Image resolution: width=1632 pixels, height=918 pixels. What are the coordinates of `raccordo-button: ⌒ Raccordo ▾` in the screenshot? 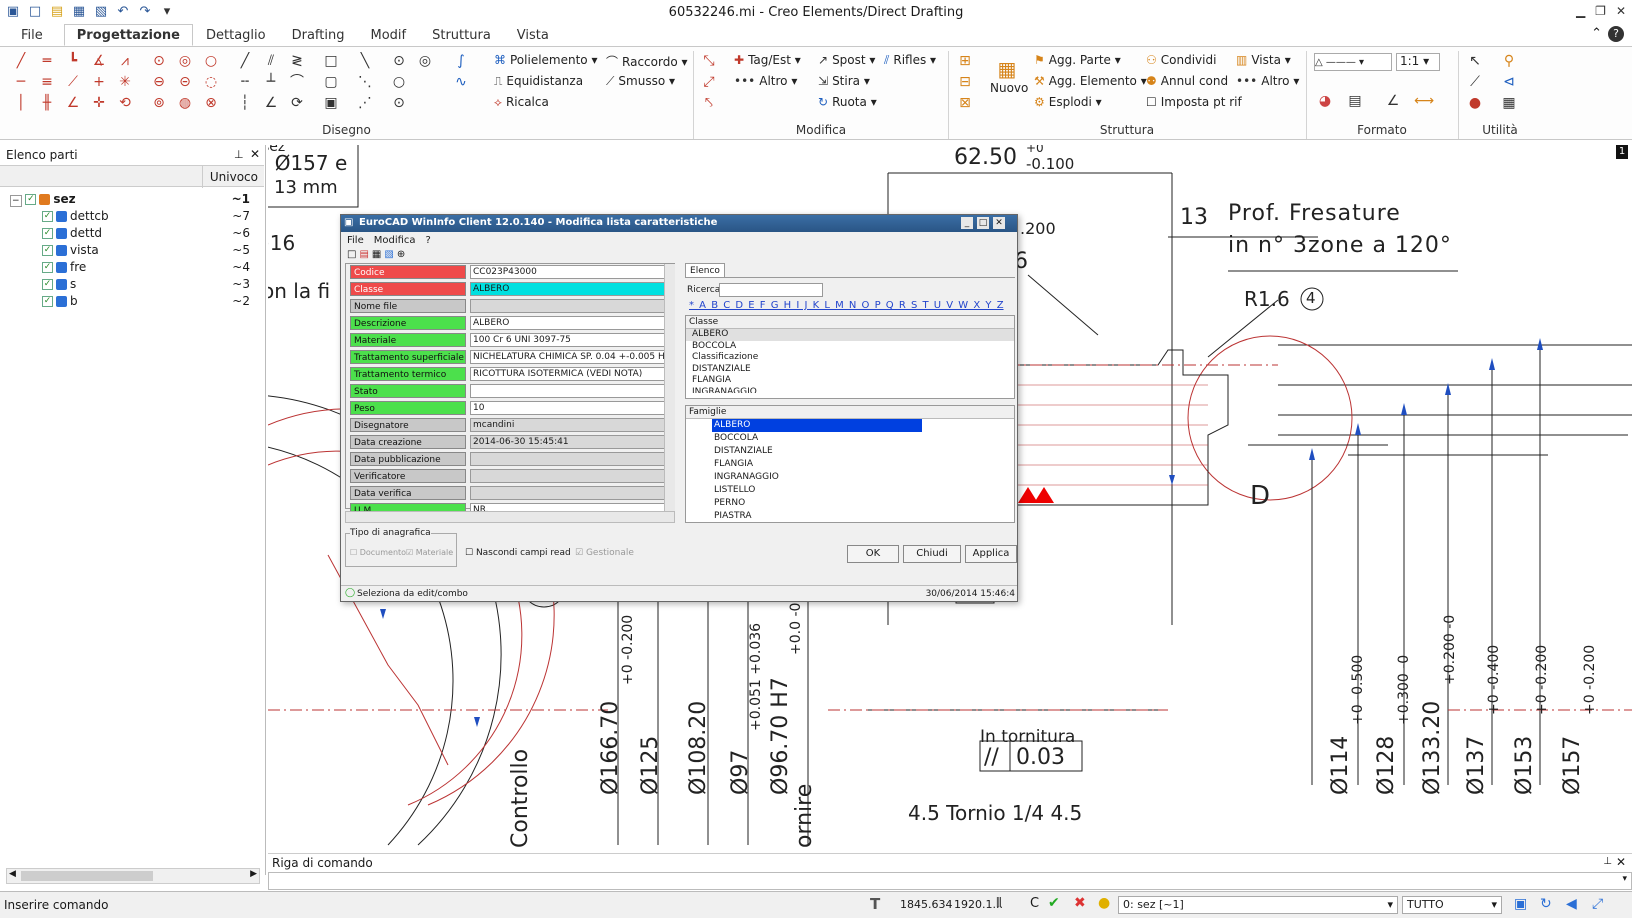 It's located at (647, 61).